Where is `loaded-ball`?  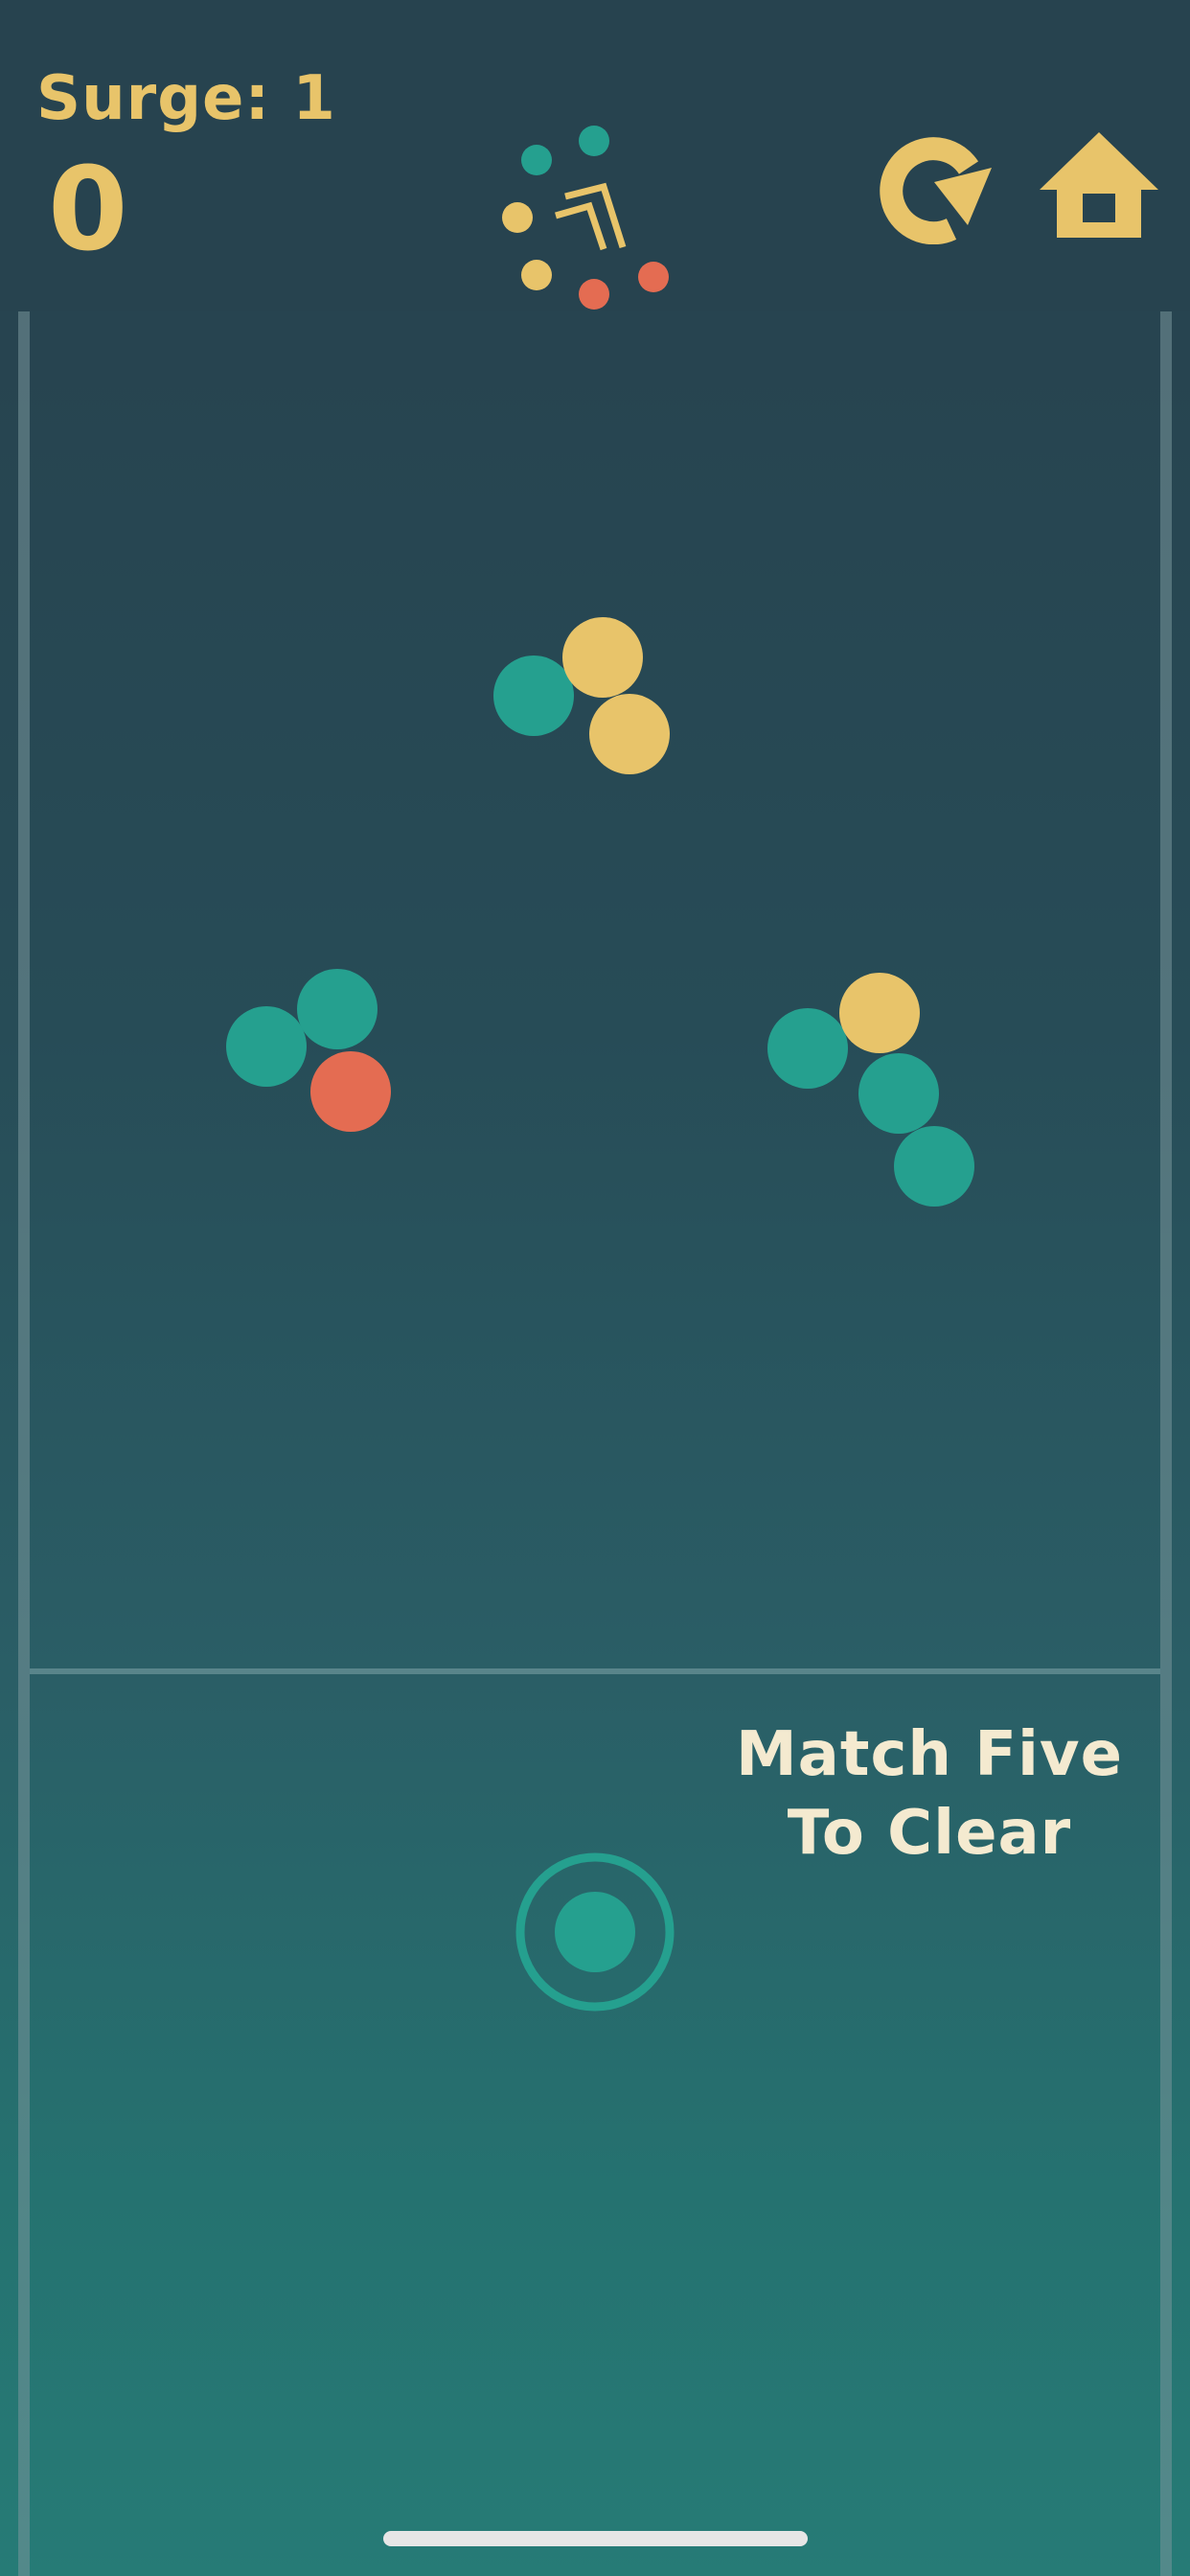 loaded-ball is located at coordinates (595, 1932).